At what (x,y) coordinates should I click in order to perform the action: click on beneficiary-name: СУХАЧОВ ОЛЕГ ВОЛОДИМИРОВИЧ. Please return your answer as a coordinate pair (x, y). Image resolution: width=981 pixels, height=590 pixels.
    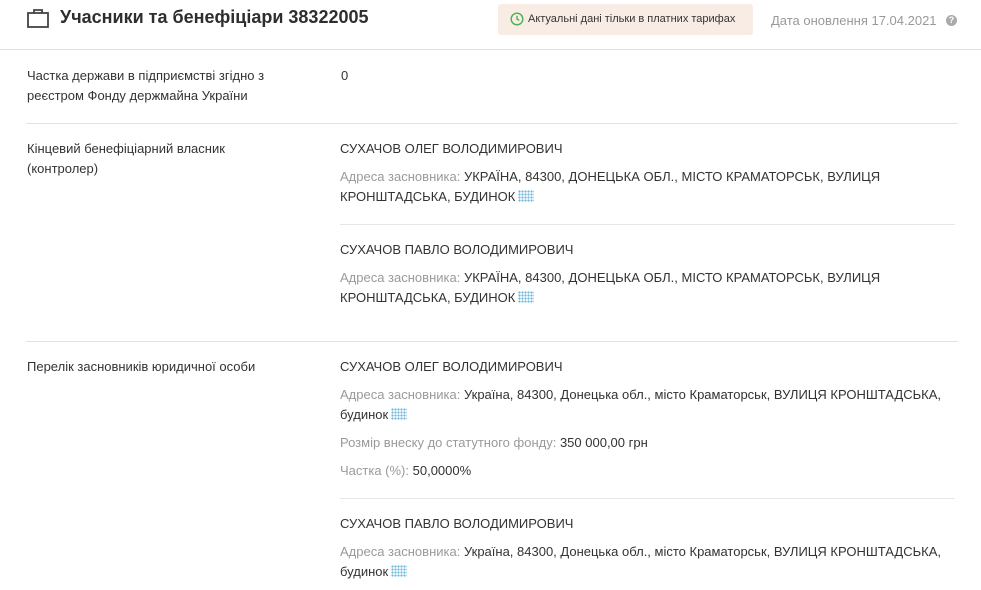
    Looking at the image, I should click on (451, 148).